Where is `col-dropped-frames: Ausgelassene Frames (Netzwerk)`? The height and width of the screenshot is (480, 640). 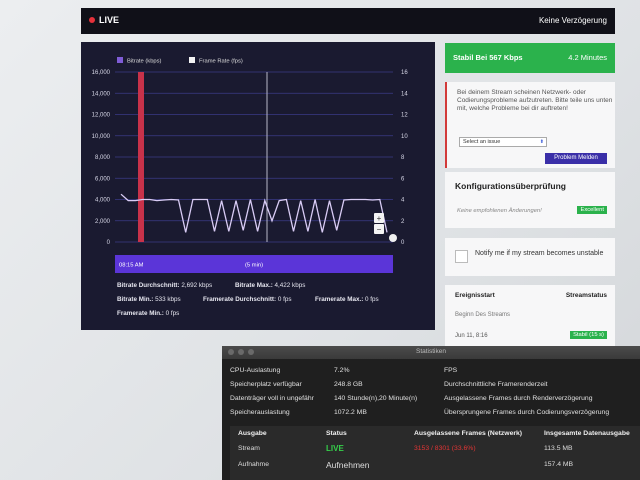 col-dropped-frames: Ausgelassene Frames (Netzwerk) is located at coordinates (468, 433).